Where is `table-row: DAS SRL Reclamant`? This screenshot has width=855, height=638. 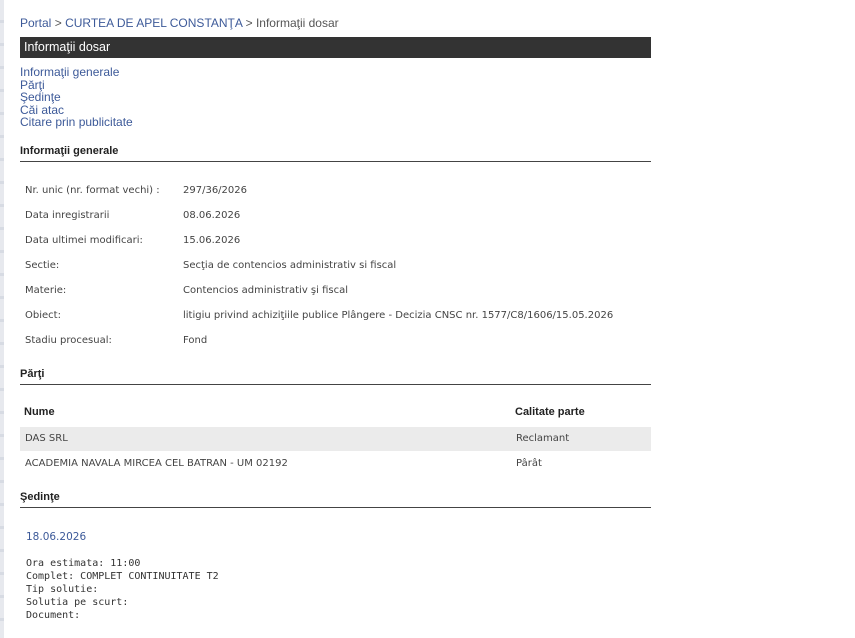 table-row: DAS SRL Reclamant is located at coordinates (335, 439).